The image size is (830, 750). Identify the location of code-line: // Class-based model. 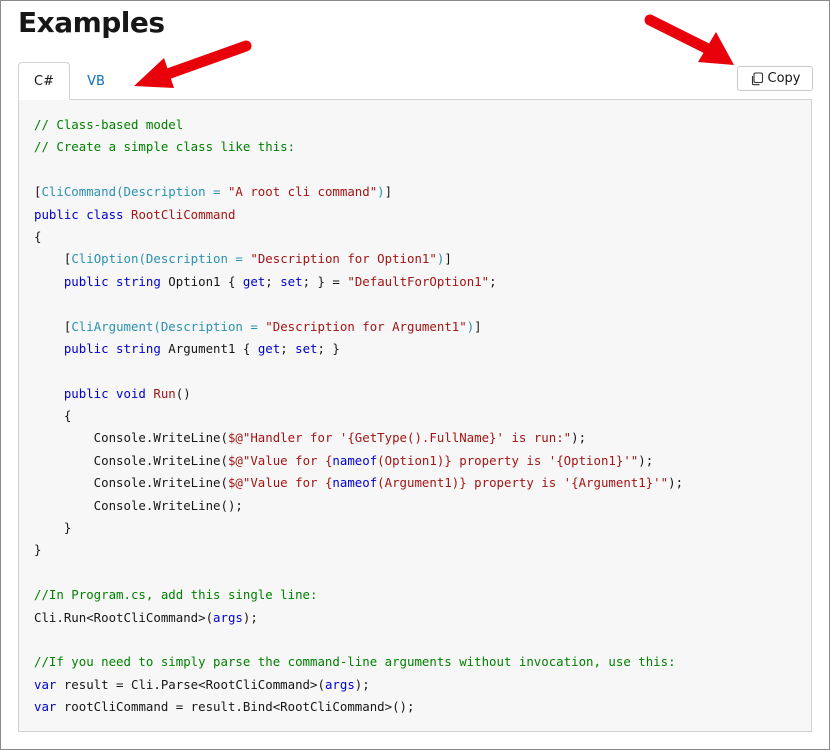
(358, 125).